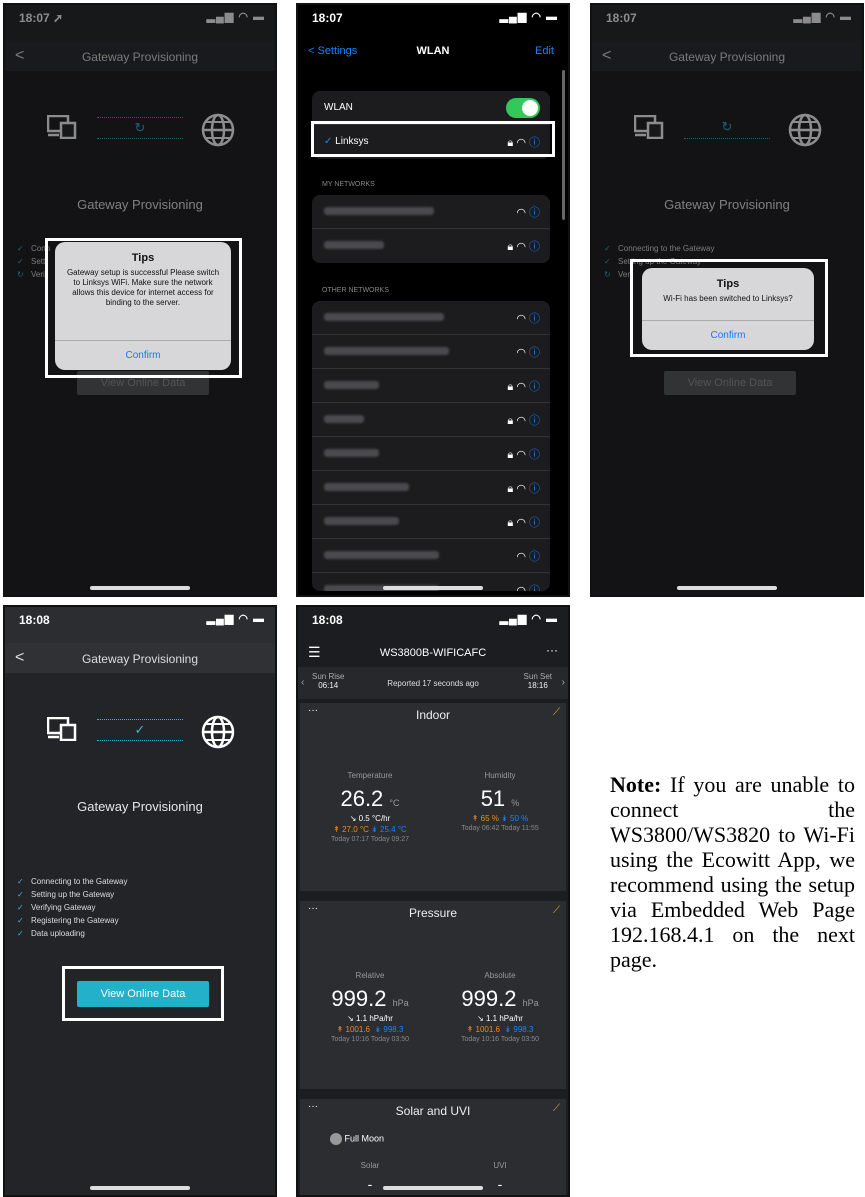  I want to click on edit-button: Edit, so click(544, 51).